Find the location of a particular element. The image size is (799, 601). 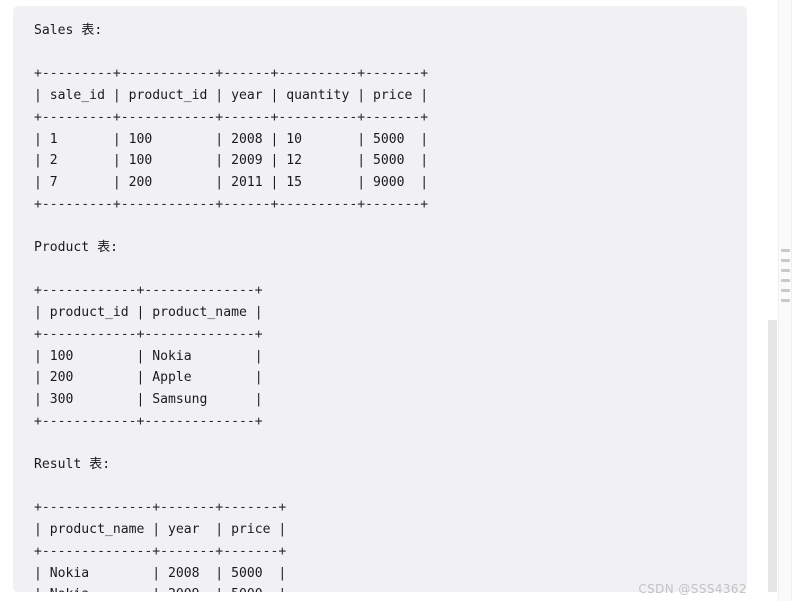

table-row: | 300 | Samsung | is located at coordinates (148, 399).